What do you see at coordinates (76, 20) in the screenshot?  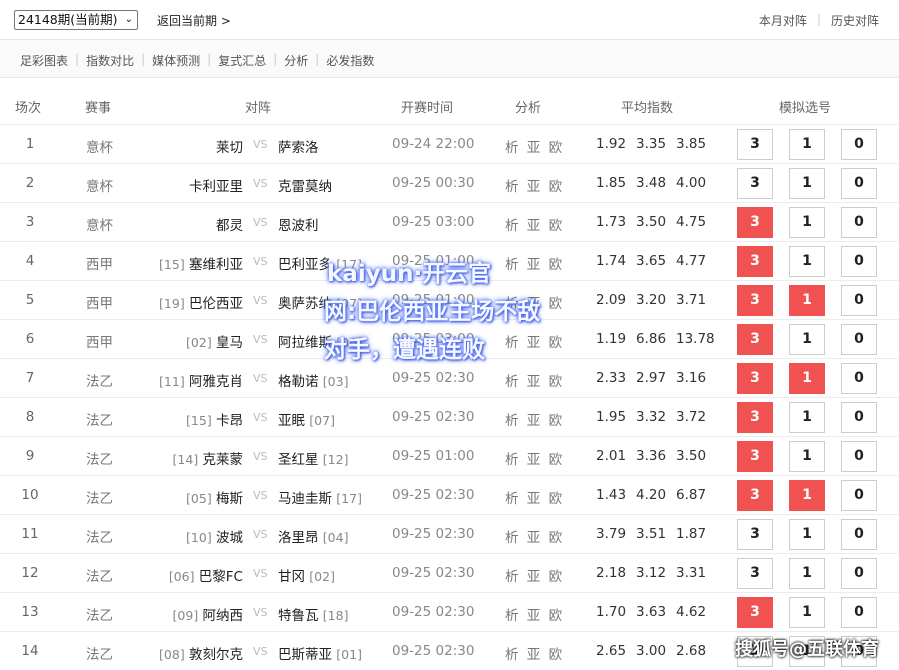 I see `period-select: 24148期(当前期) ⌄` at bounding box center [76, 20].